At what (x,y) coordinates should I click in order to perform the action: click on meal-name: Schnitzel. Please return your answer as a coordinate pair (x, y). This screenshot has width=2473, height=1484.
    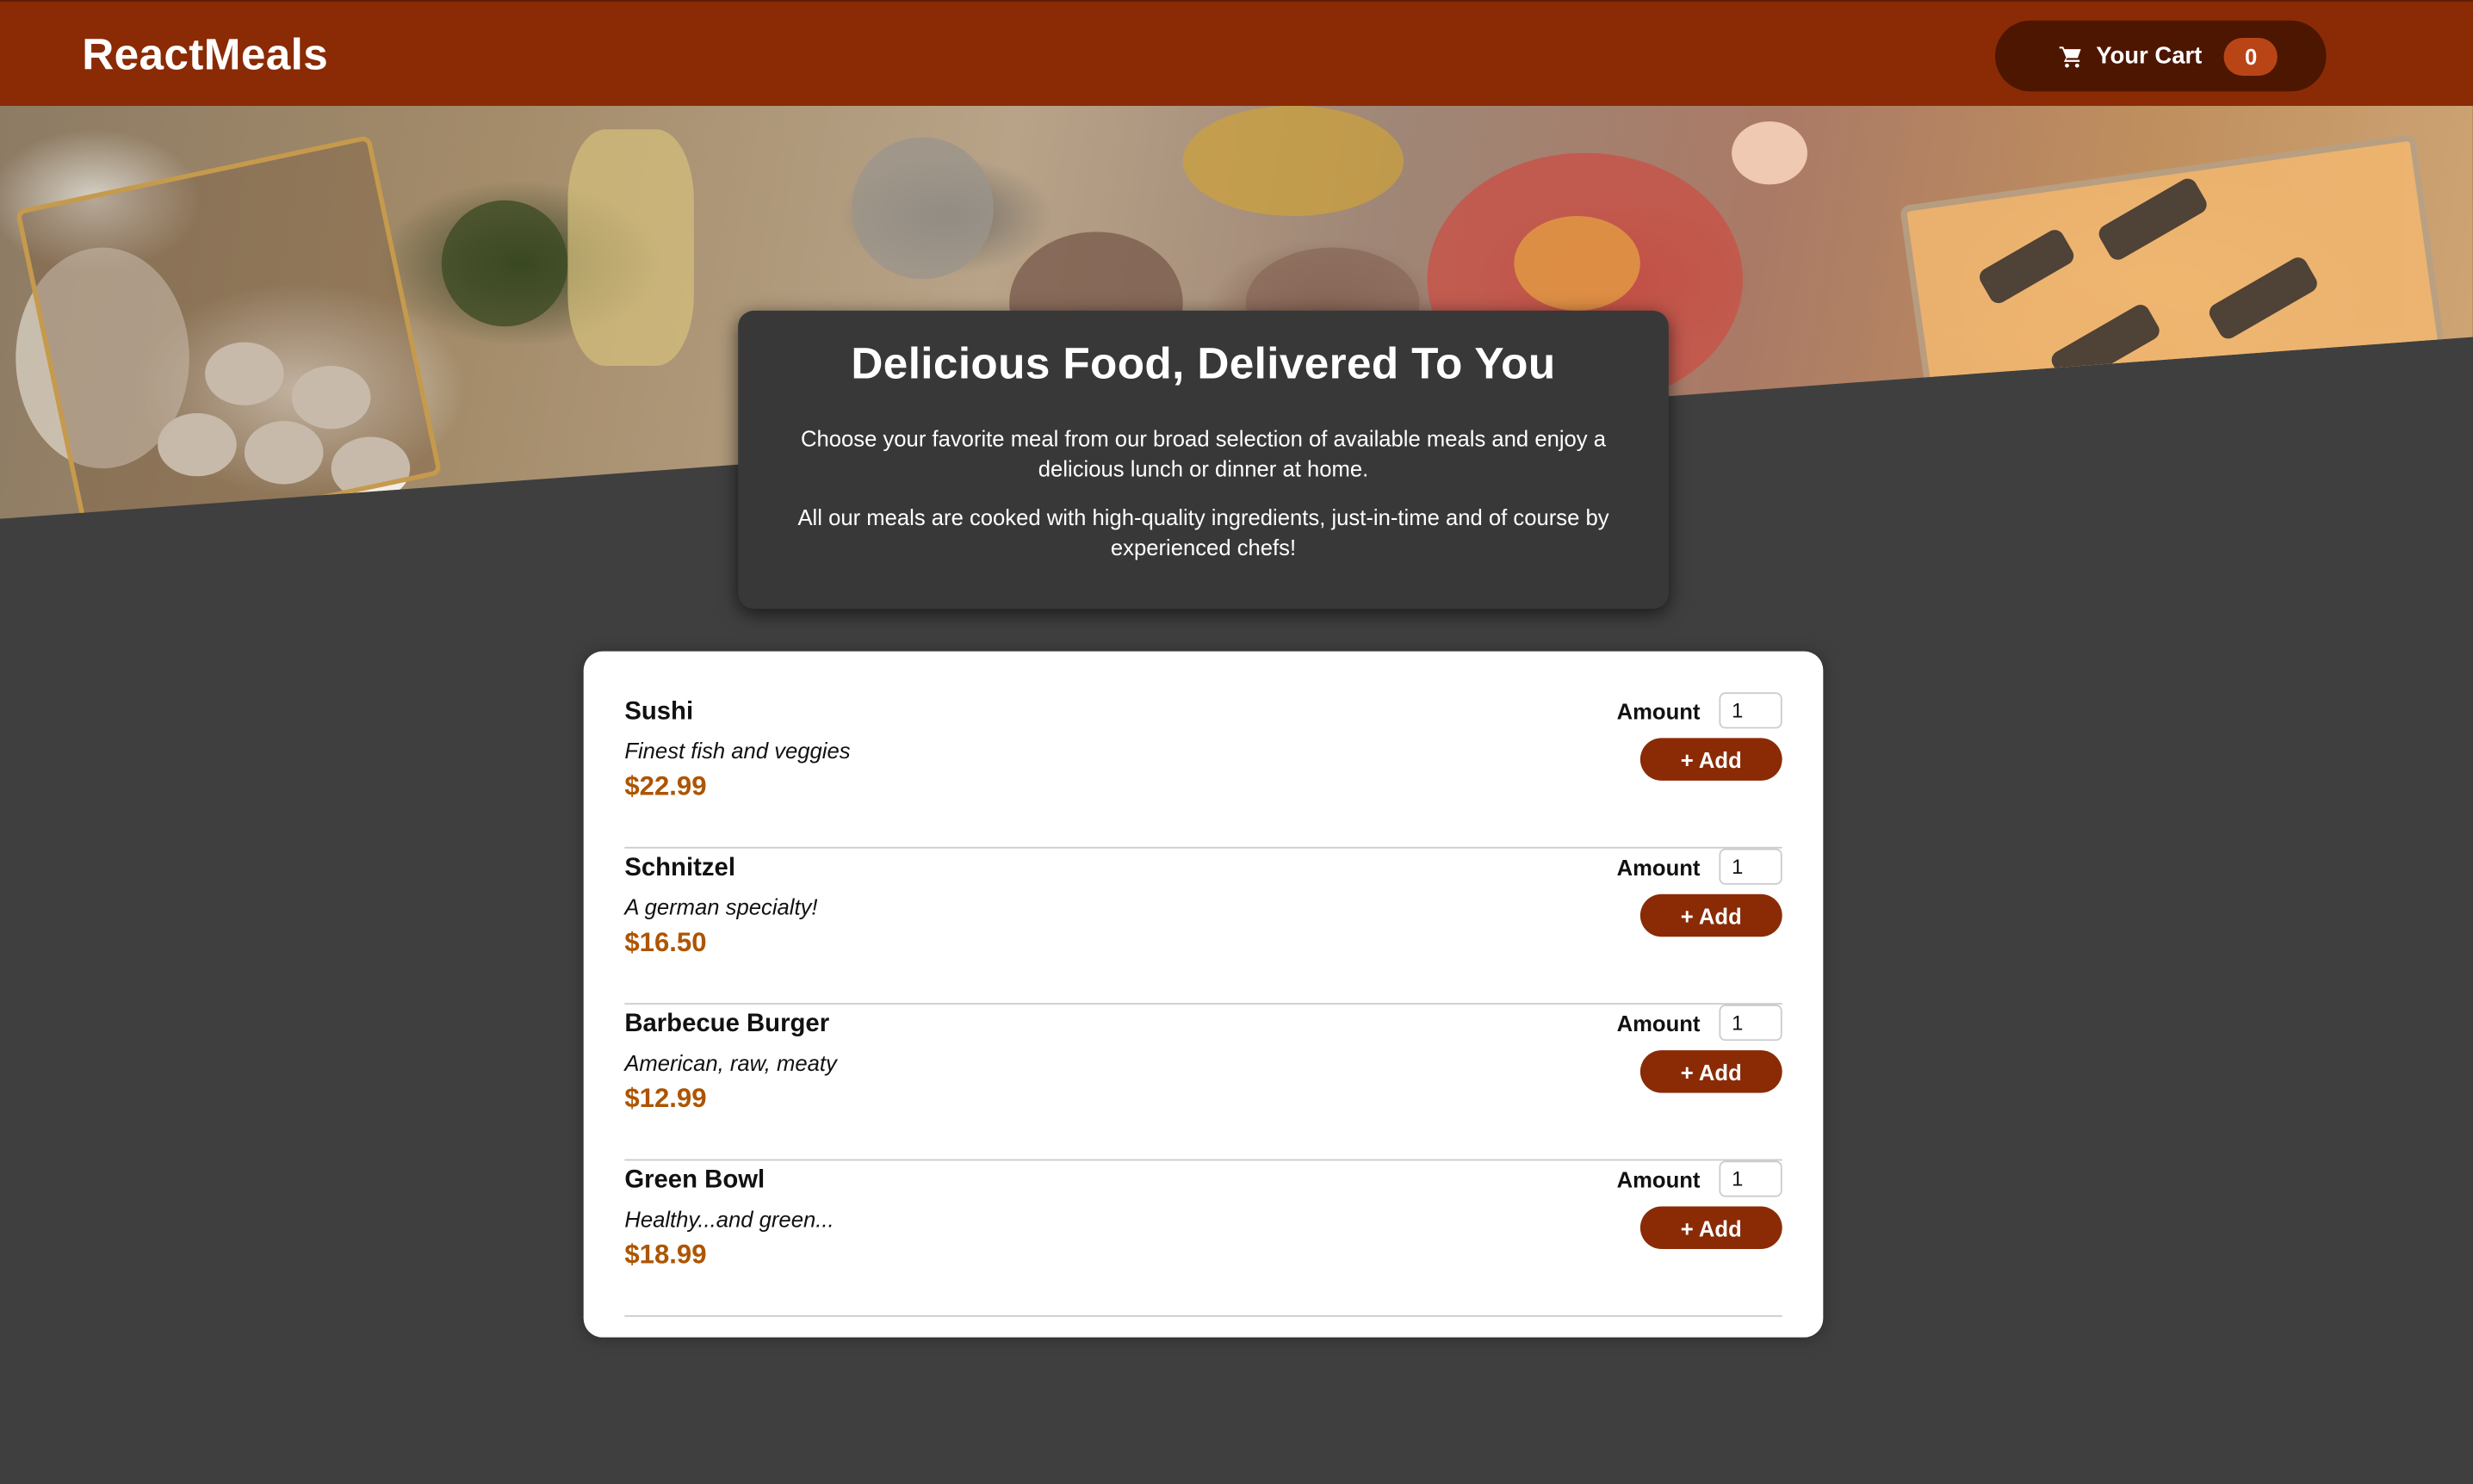
    Looking at the image, I should click on (680, 868).